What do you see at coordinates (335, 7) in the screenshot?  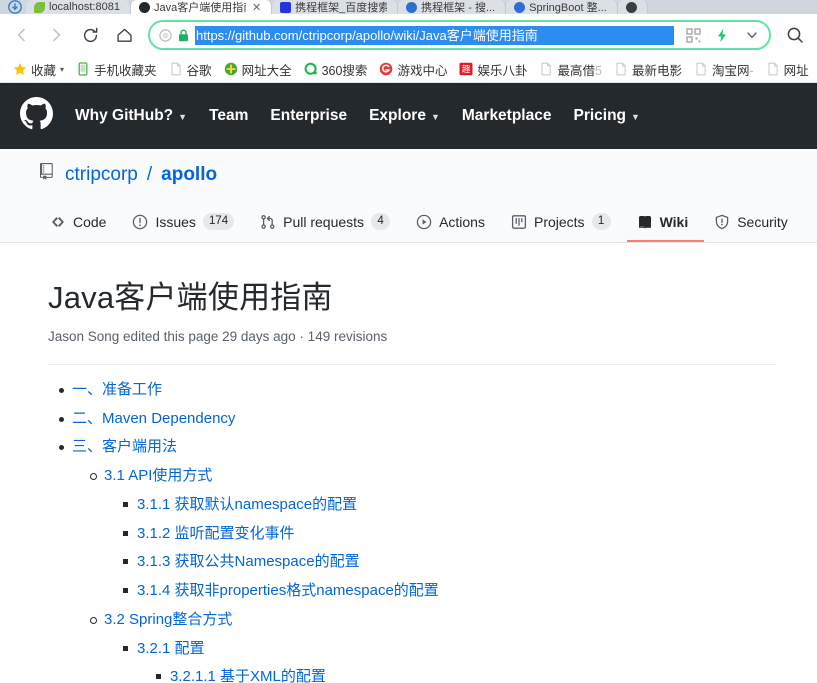 I see `browser-tab: 携程框架_百度搜索` at bounding box center [335, 7].